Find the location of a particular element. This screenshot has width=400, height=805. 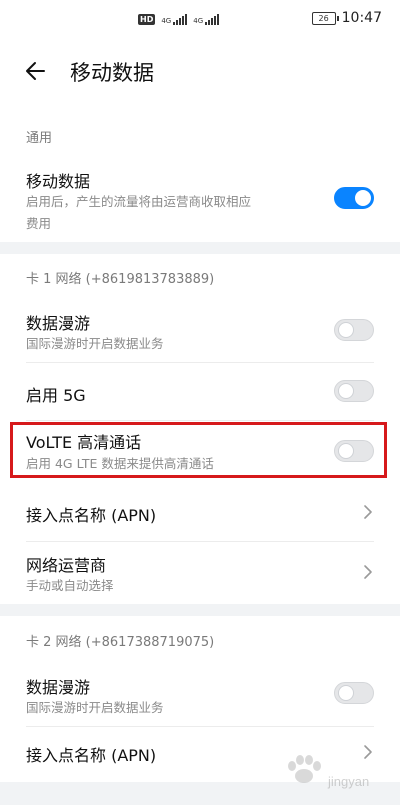

enable-5g-title: 启用 5G is located at coordinates (56, 395).